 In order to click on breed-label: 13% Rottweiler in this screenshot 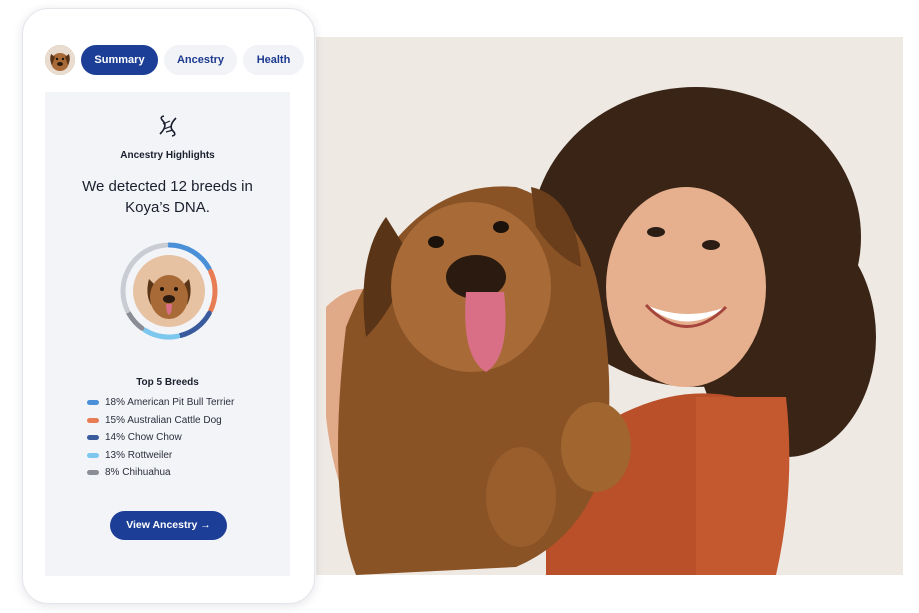, I will do `click(139, 455)`.